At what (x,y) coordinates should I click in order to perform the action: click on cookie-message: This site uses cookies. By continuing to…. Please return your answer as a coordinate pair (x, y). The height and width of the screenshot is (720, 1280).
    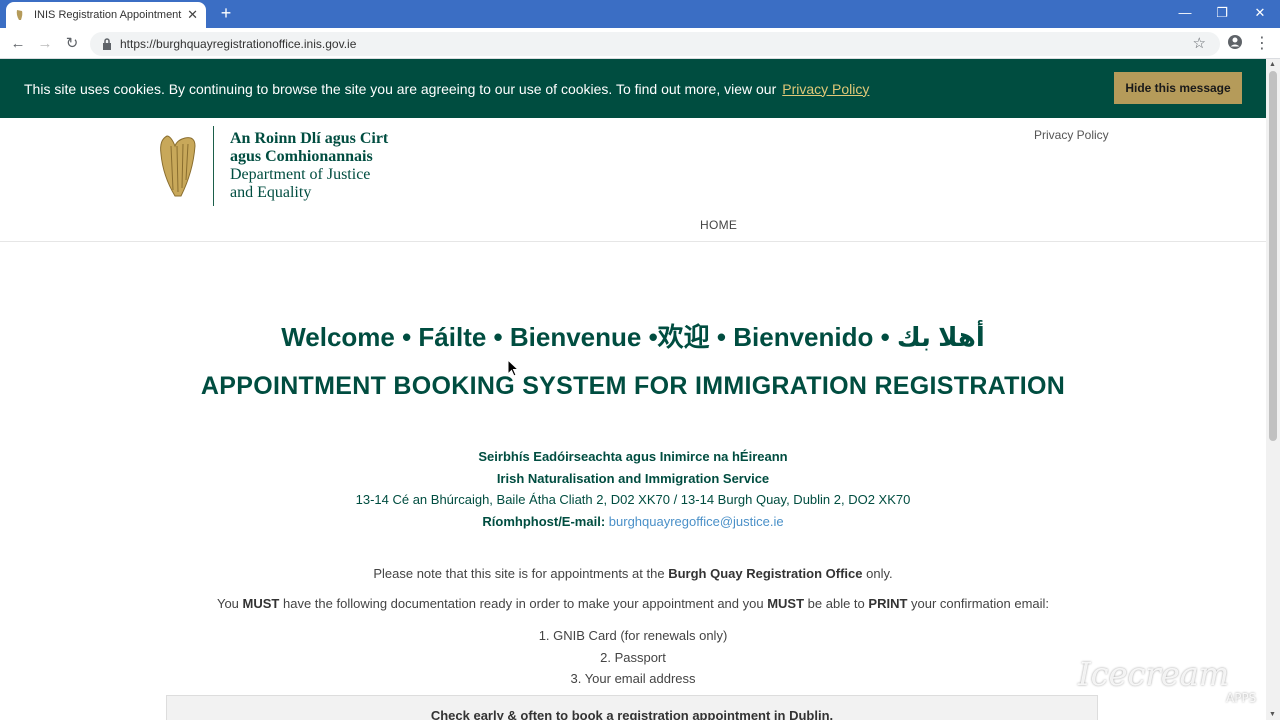
    Looking at the image, I should click on (400, 88).